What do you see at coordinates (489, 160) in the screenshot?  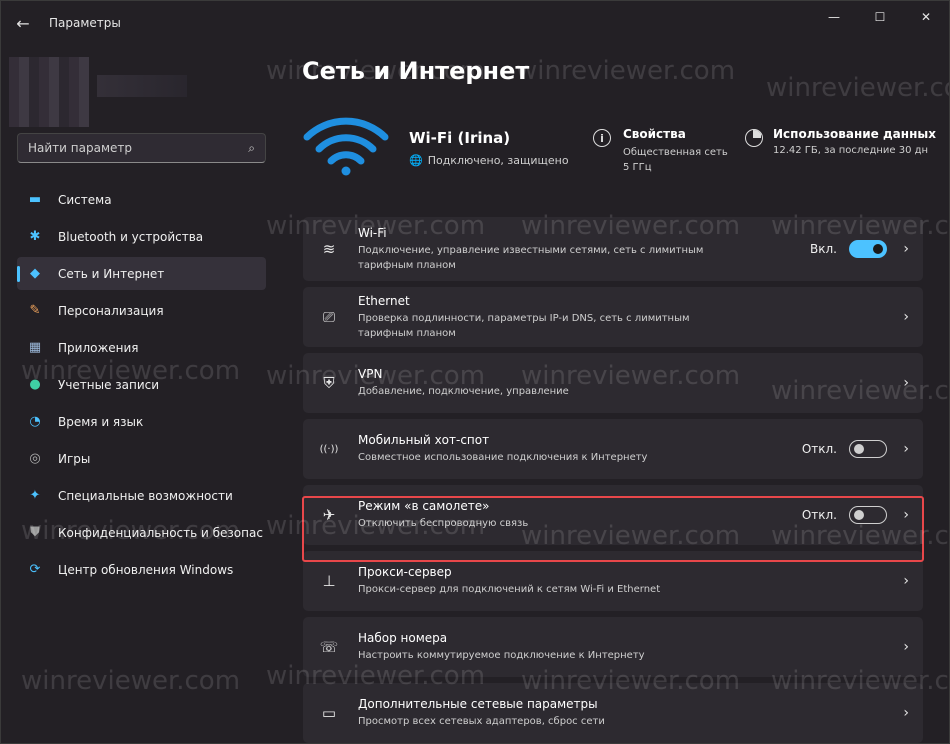 I see `connection-status: 🌐 Подключено, защищено` at bounding box center [489, 160].